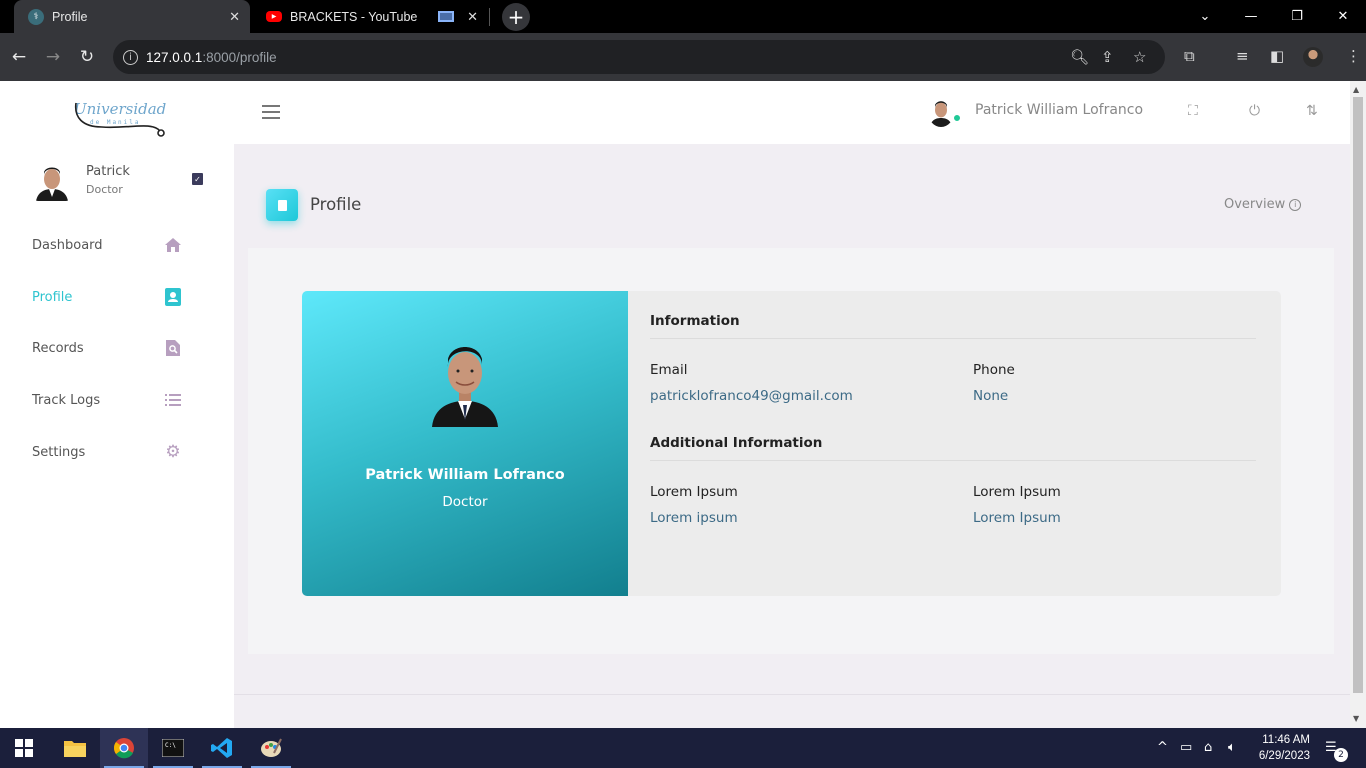 The width and height of the screenshot is (1366, 768). What do you see at coordinates (465, 475) in the screenshot?
I see `profile-name: Patrick William Lofranco` at bounding box center [465, 475].